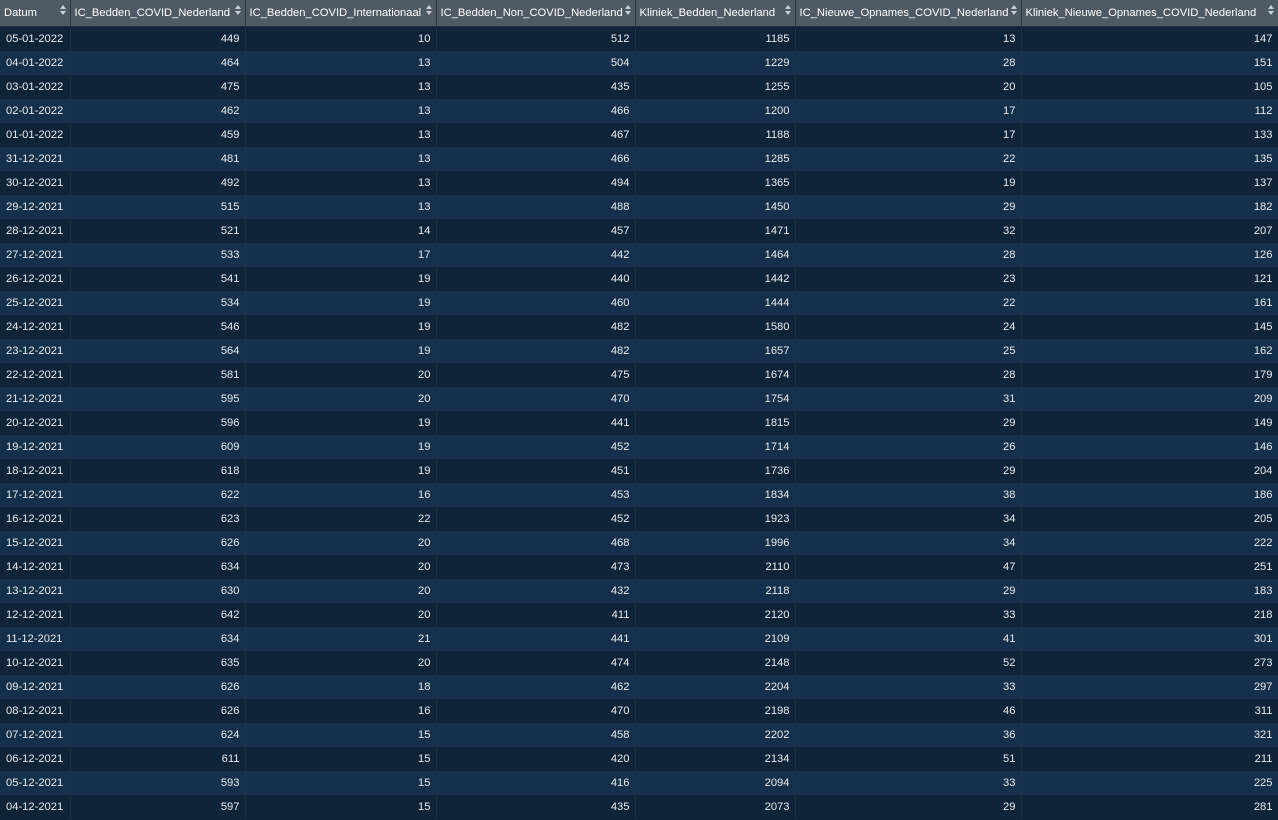  I want to click on table-cell-datum: 03-01-2022, so click(35, 87).